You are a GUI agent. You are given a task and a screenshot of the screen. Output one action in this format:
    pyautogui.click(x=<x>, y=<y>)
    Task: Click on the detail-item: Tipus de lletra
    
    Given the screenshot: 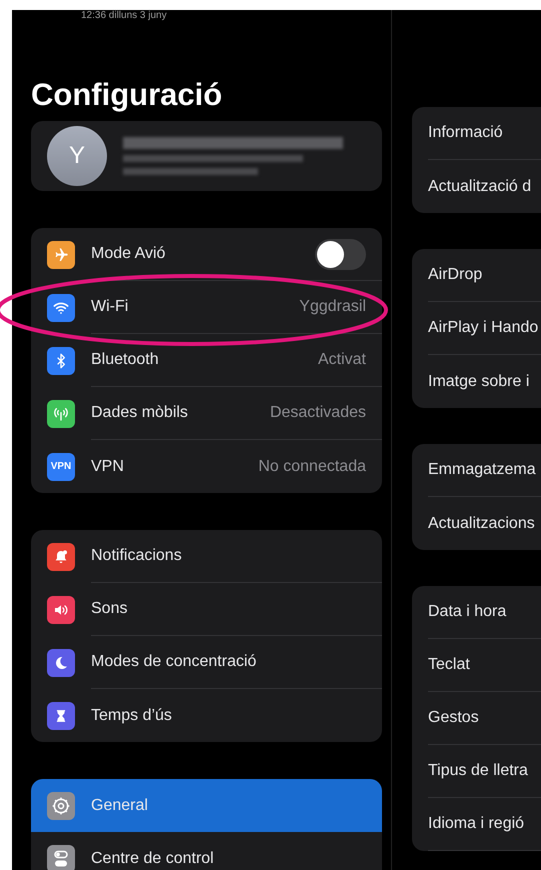 What is the action you would take?
    pyautogui.click(x=476, y=771)
    